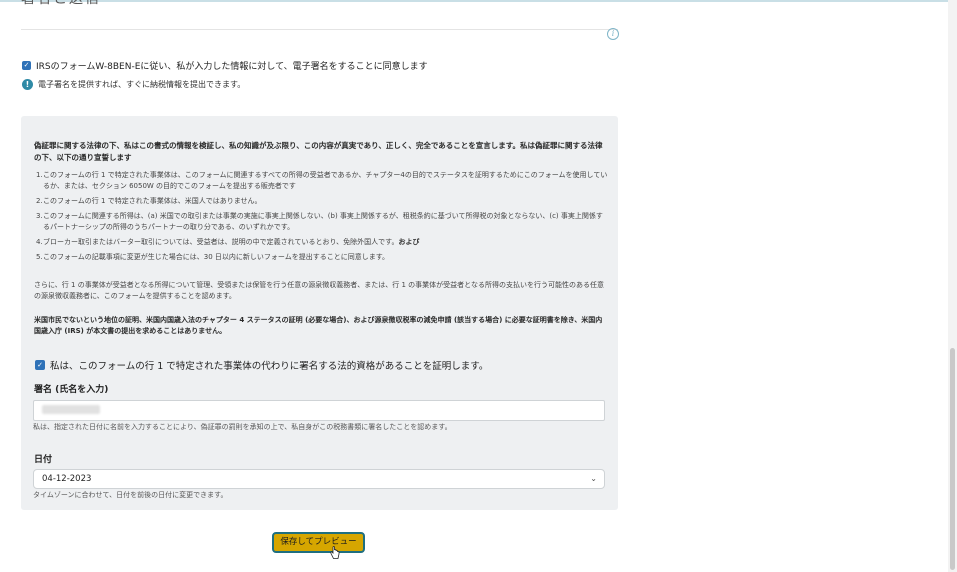 The image size is (957, 572). I want to click on esign-note-text: 電子署名を提供すれば、すぐに納税情報を提出できます。, so click(142, 84).